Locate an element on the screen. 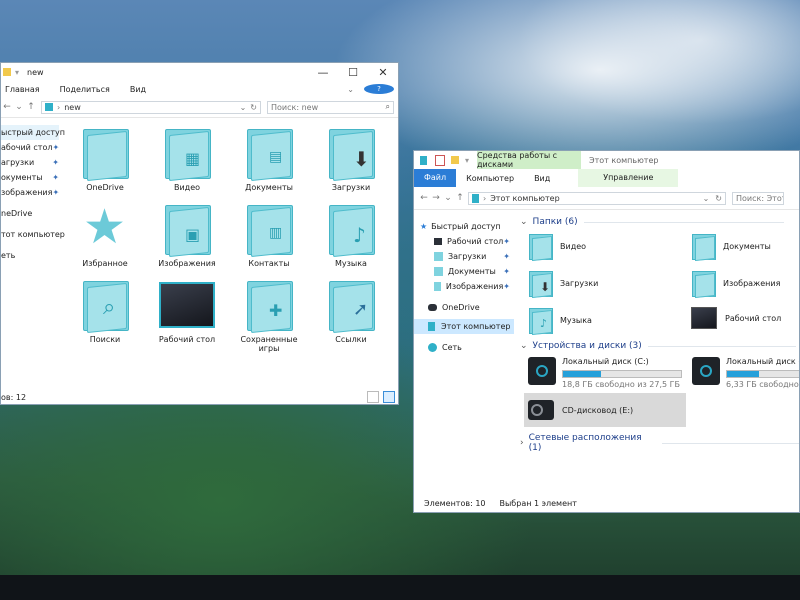 The width and height of the screenshot is (800, 600). ribbon-expand-icon: ⌄ is located at coordinates (350, 89).